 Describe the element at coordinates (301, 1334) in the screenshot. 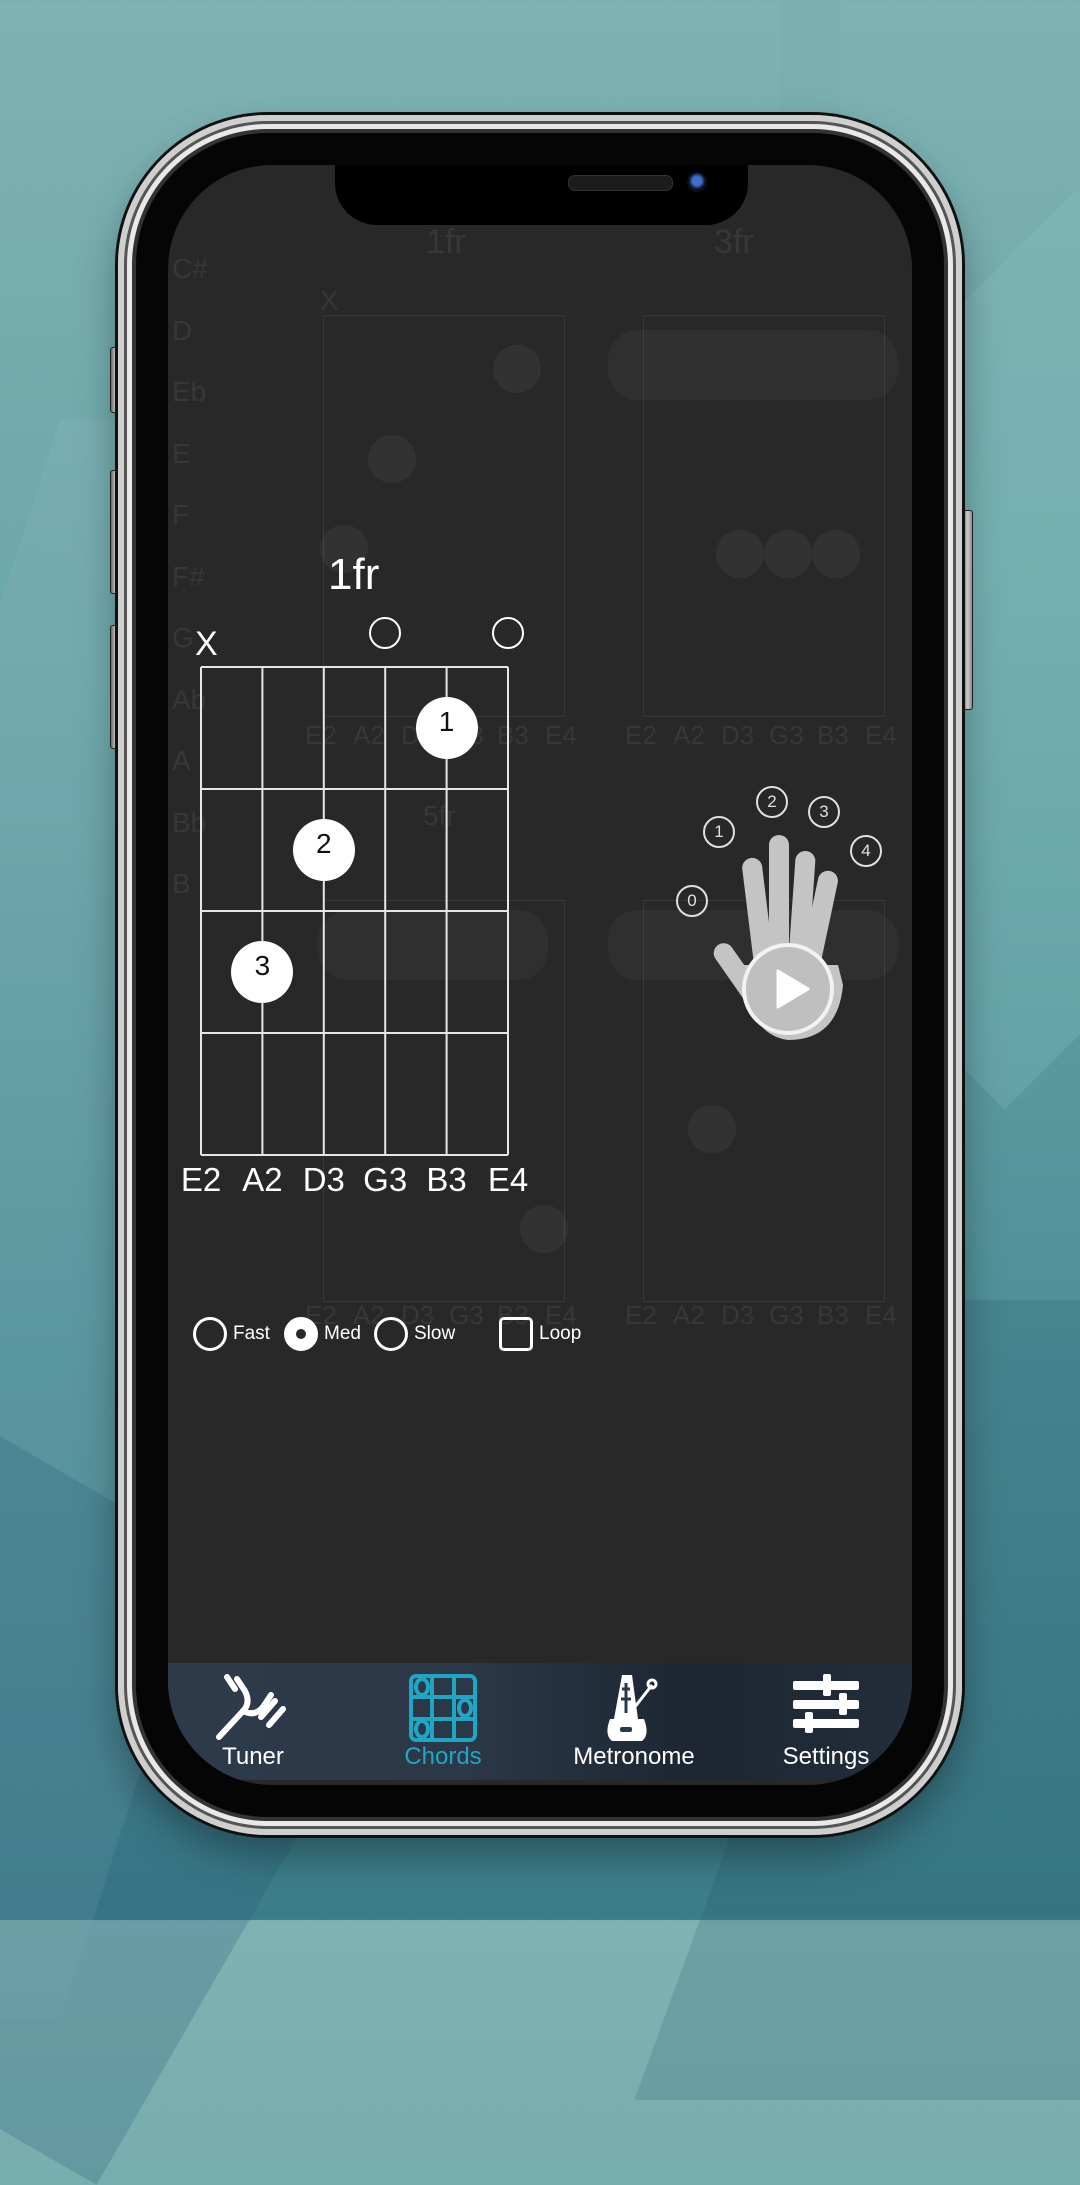

I see `radio-button-checked` at that location.